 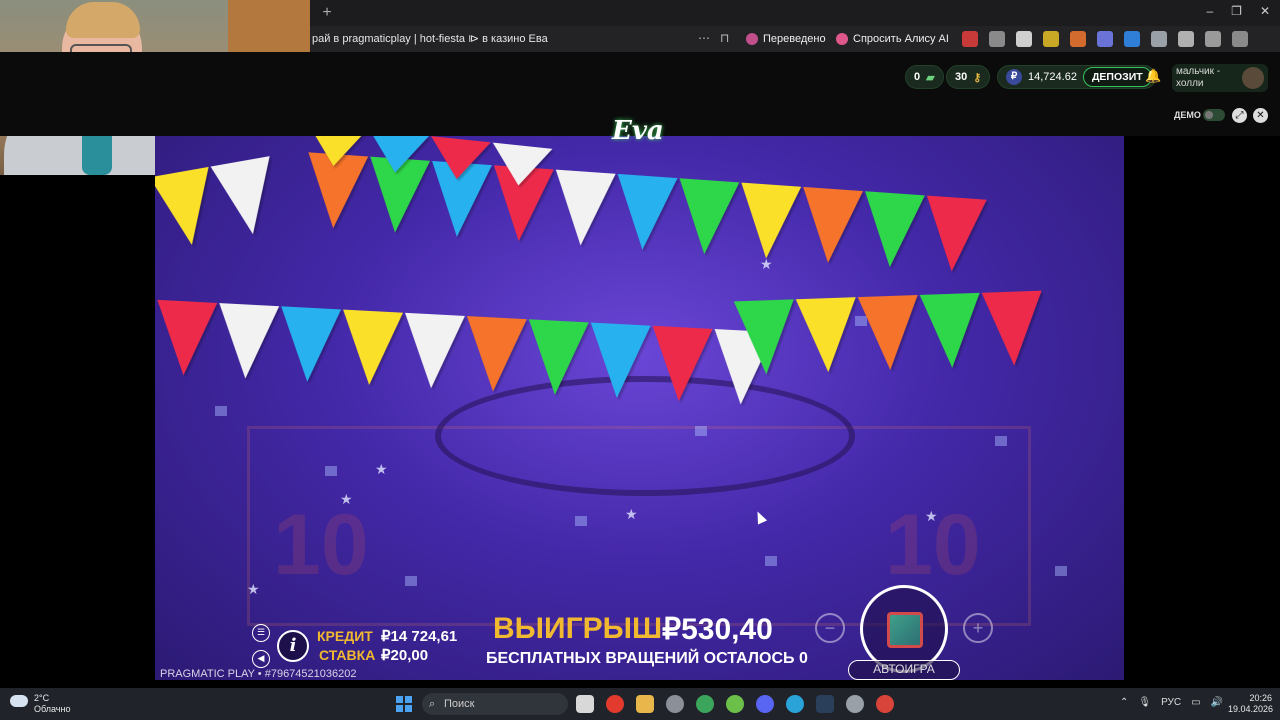 I want to click on app-green-icon, so click(x=735, y=704).